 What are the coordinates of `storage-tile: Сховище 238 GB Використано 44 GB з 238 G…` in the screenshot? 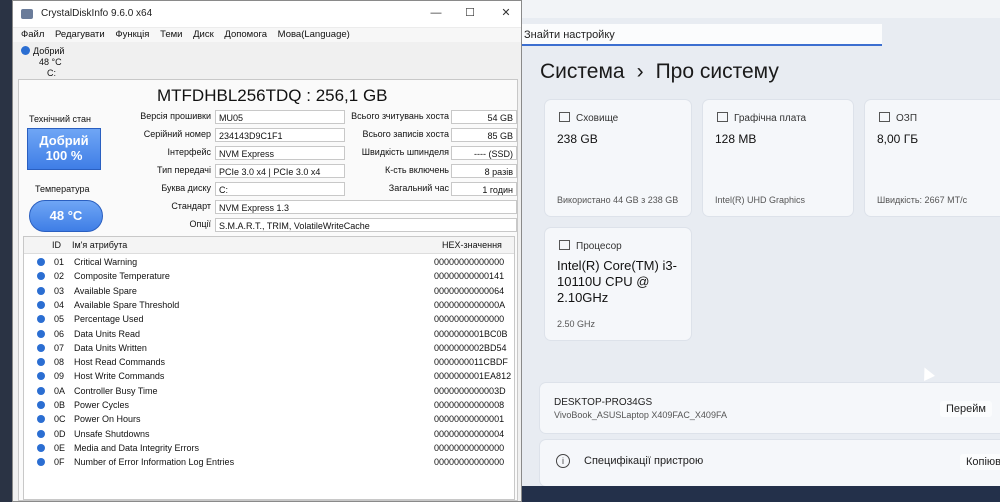 It's located at (618, 158).